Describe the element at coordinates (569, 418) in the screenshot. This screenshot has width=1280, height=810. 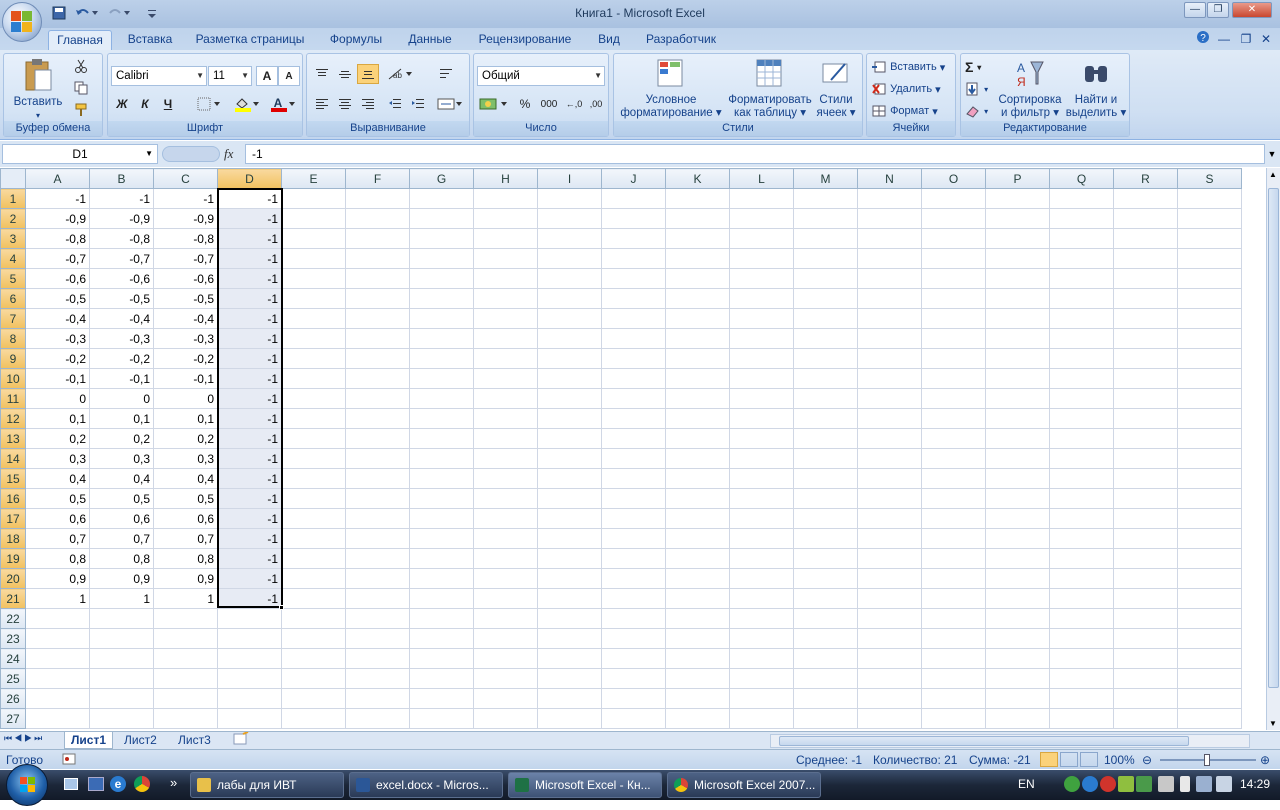
I see `cell-i12` at that location.